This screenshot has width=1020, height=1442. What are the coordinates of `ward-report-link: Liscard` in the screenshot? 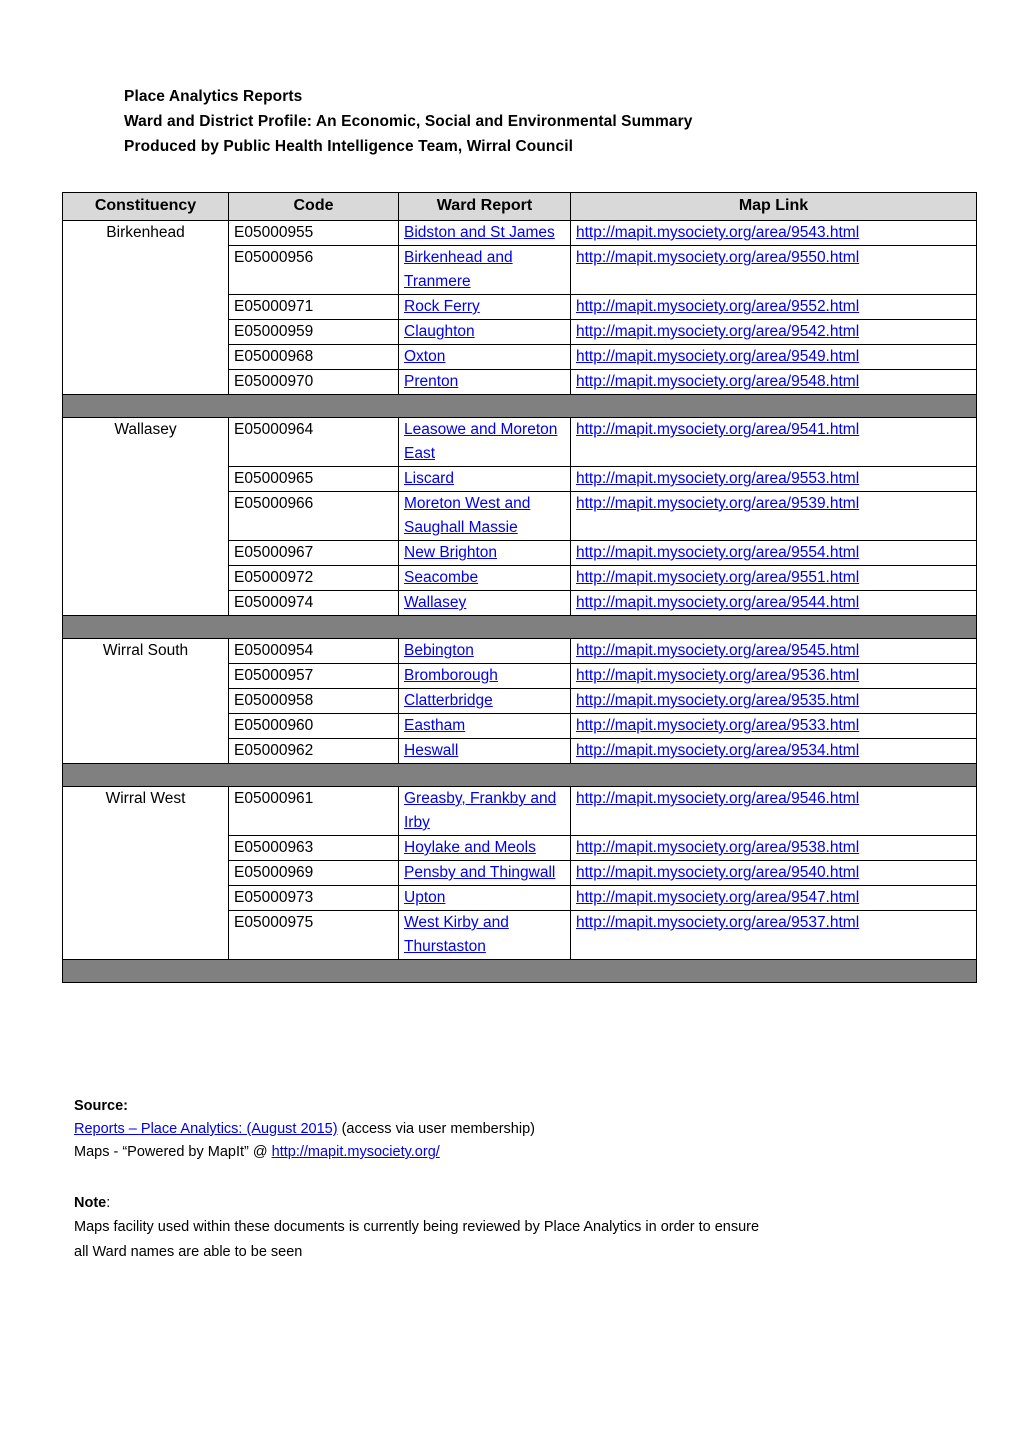 It's located at (429, 478).